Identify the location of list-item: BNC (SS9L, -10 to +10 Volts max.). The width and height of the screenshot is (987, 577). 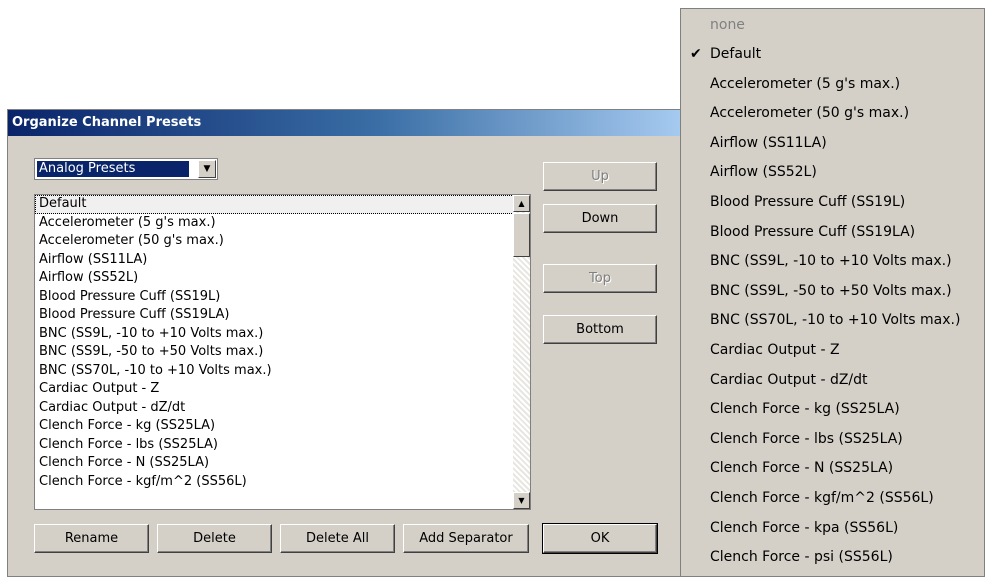
(282, 334).